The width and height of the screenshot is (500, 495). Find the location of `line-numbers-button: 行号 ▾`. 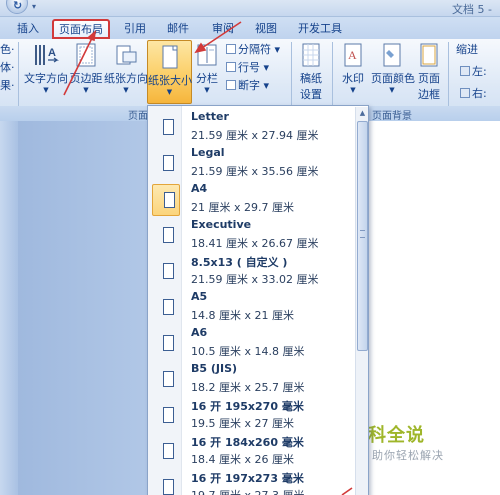

line-numbers-button: 行号 ▾ is located at coordinates (247, 68).